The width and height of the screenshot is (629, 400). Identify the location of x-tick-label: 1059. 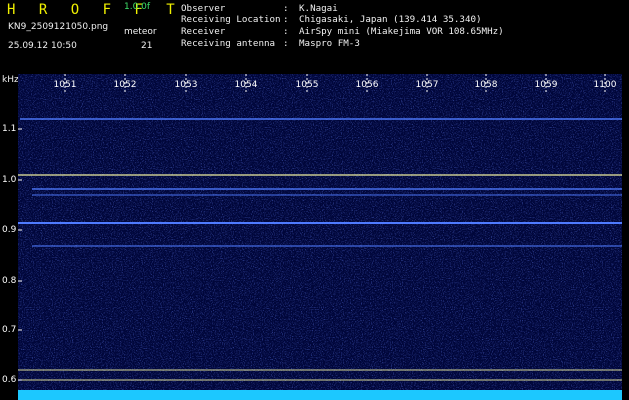
(546, 85).